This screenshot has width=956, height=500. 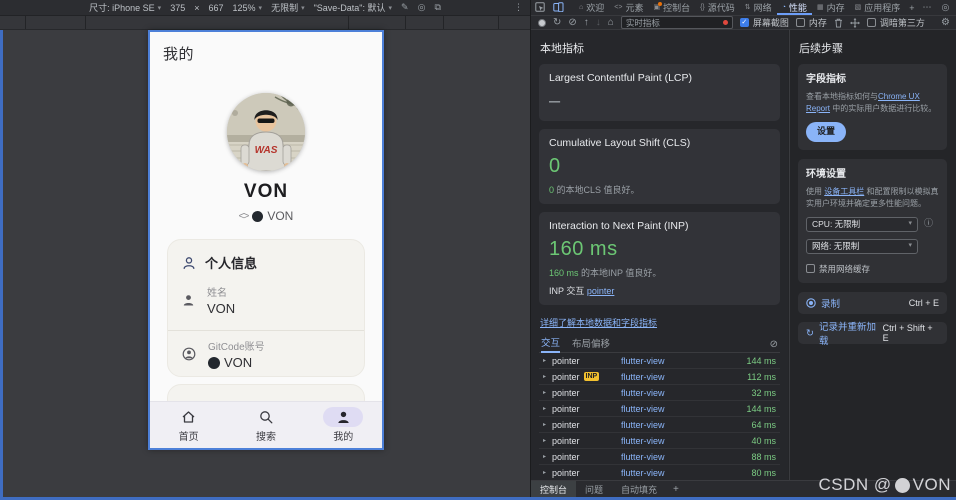 What do you see at coordinates (265, 425) in the screenshot?
I see `nav-item-search: 搜索` at bounding box center [265, 425].